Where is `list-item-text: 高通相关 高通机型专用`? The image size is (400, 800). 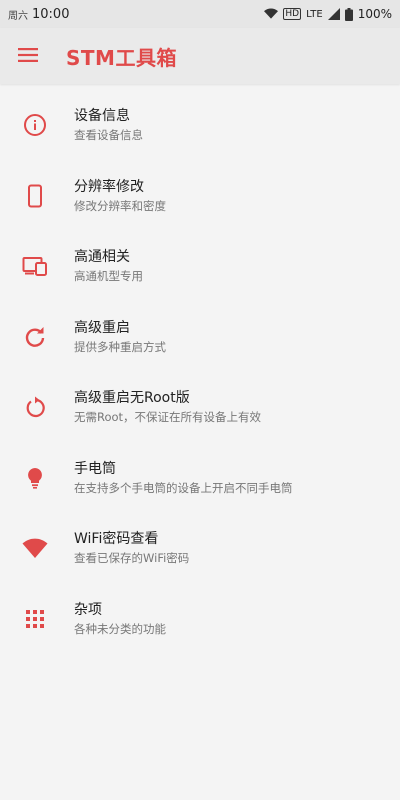 list-item-text: 高通相关 高通机型专用 is located at coordinates (106, 266).